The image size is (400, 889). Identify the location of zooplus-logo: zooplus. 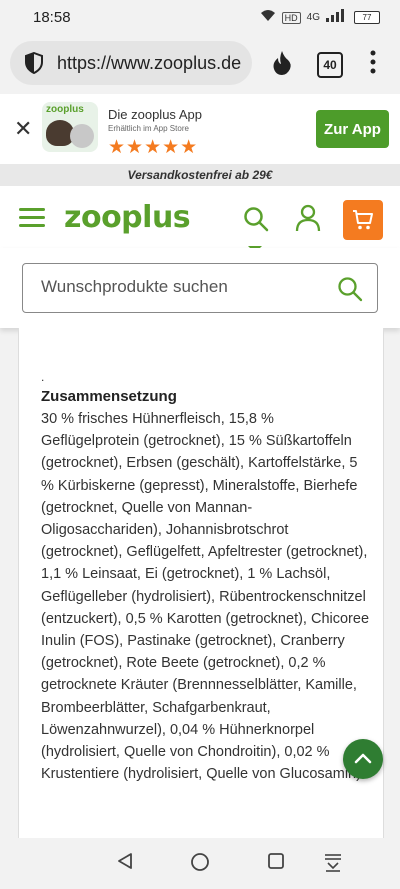
(127, 217).